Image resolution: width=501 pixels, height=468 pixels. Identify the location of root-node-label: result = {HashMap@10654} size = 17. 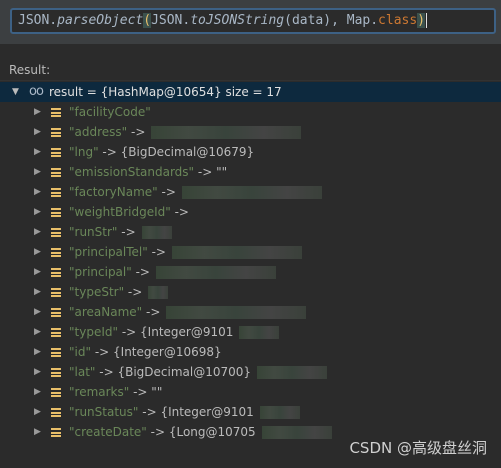
(165, 92).